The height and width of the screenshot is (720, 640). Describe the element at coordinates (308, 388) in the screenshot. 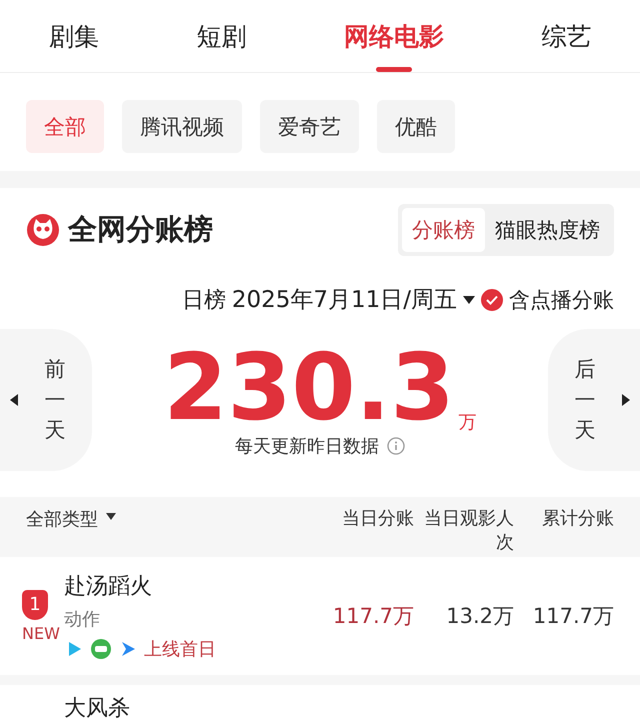

I see `total-revenue: 230.3` at that location.